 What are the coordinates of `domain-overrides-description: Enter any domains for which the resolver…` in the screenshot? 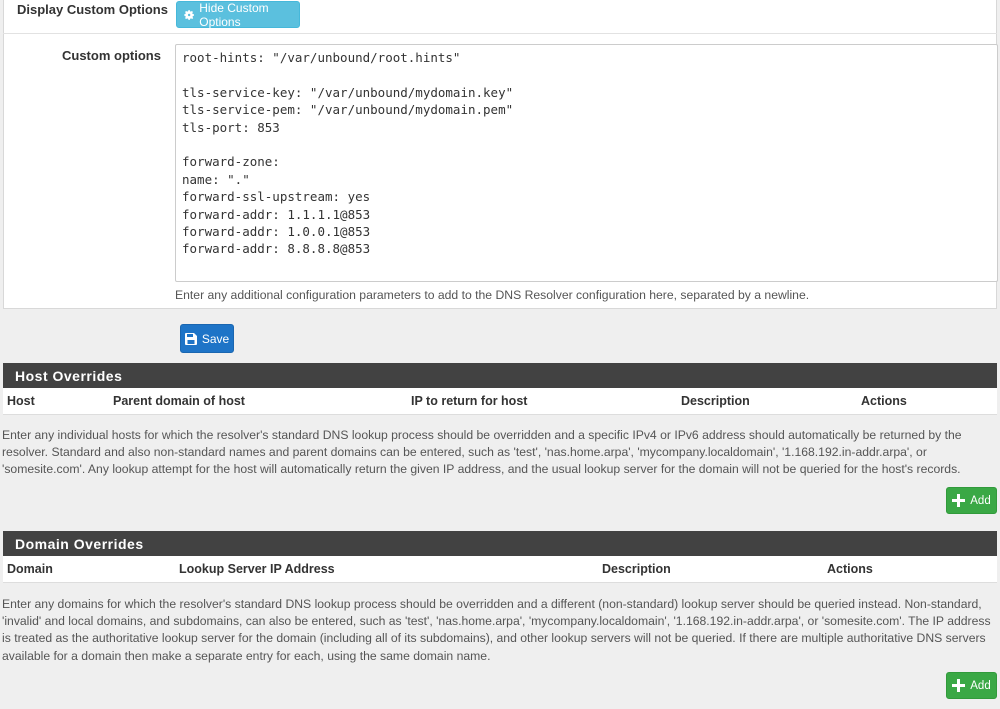 It's located at (496, 630).